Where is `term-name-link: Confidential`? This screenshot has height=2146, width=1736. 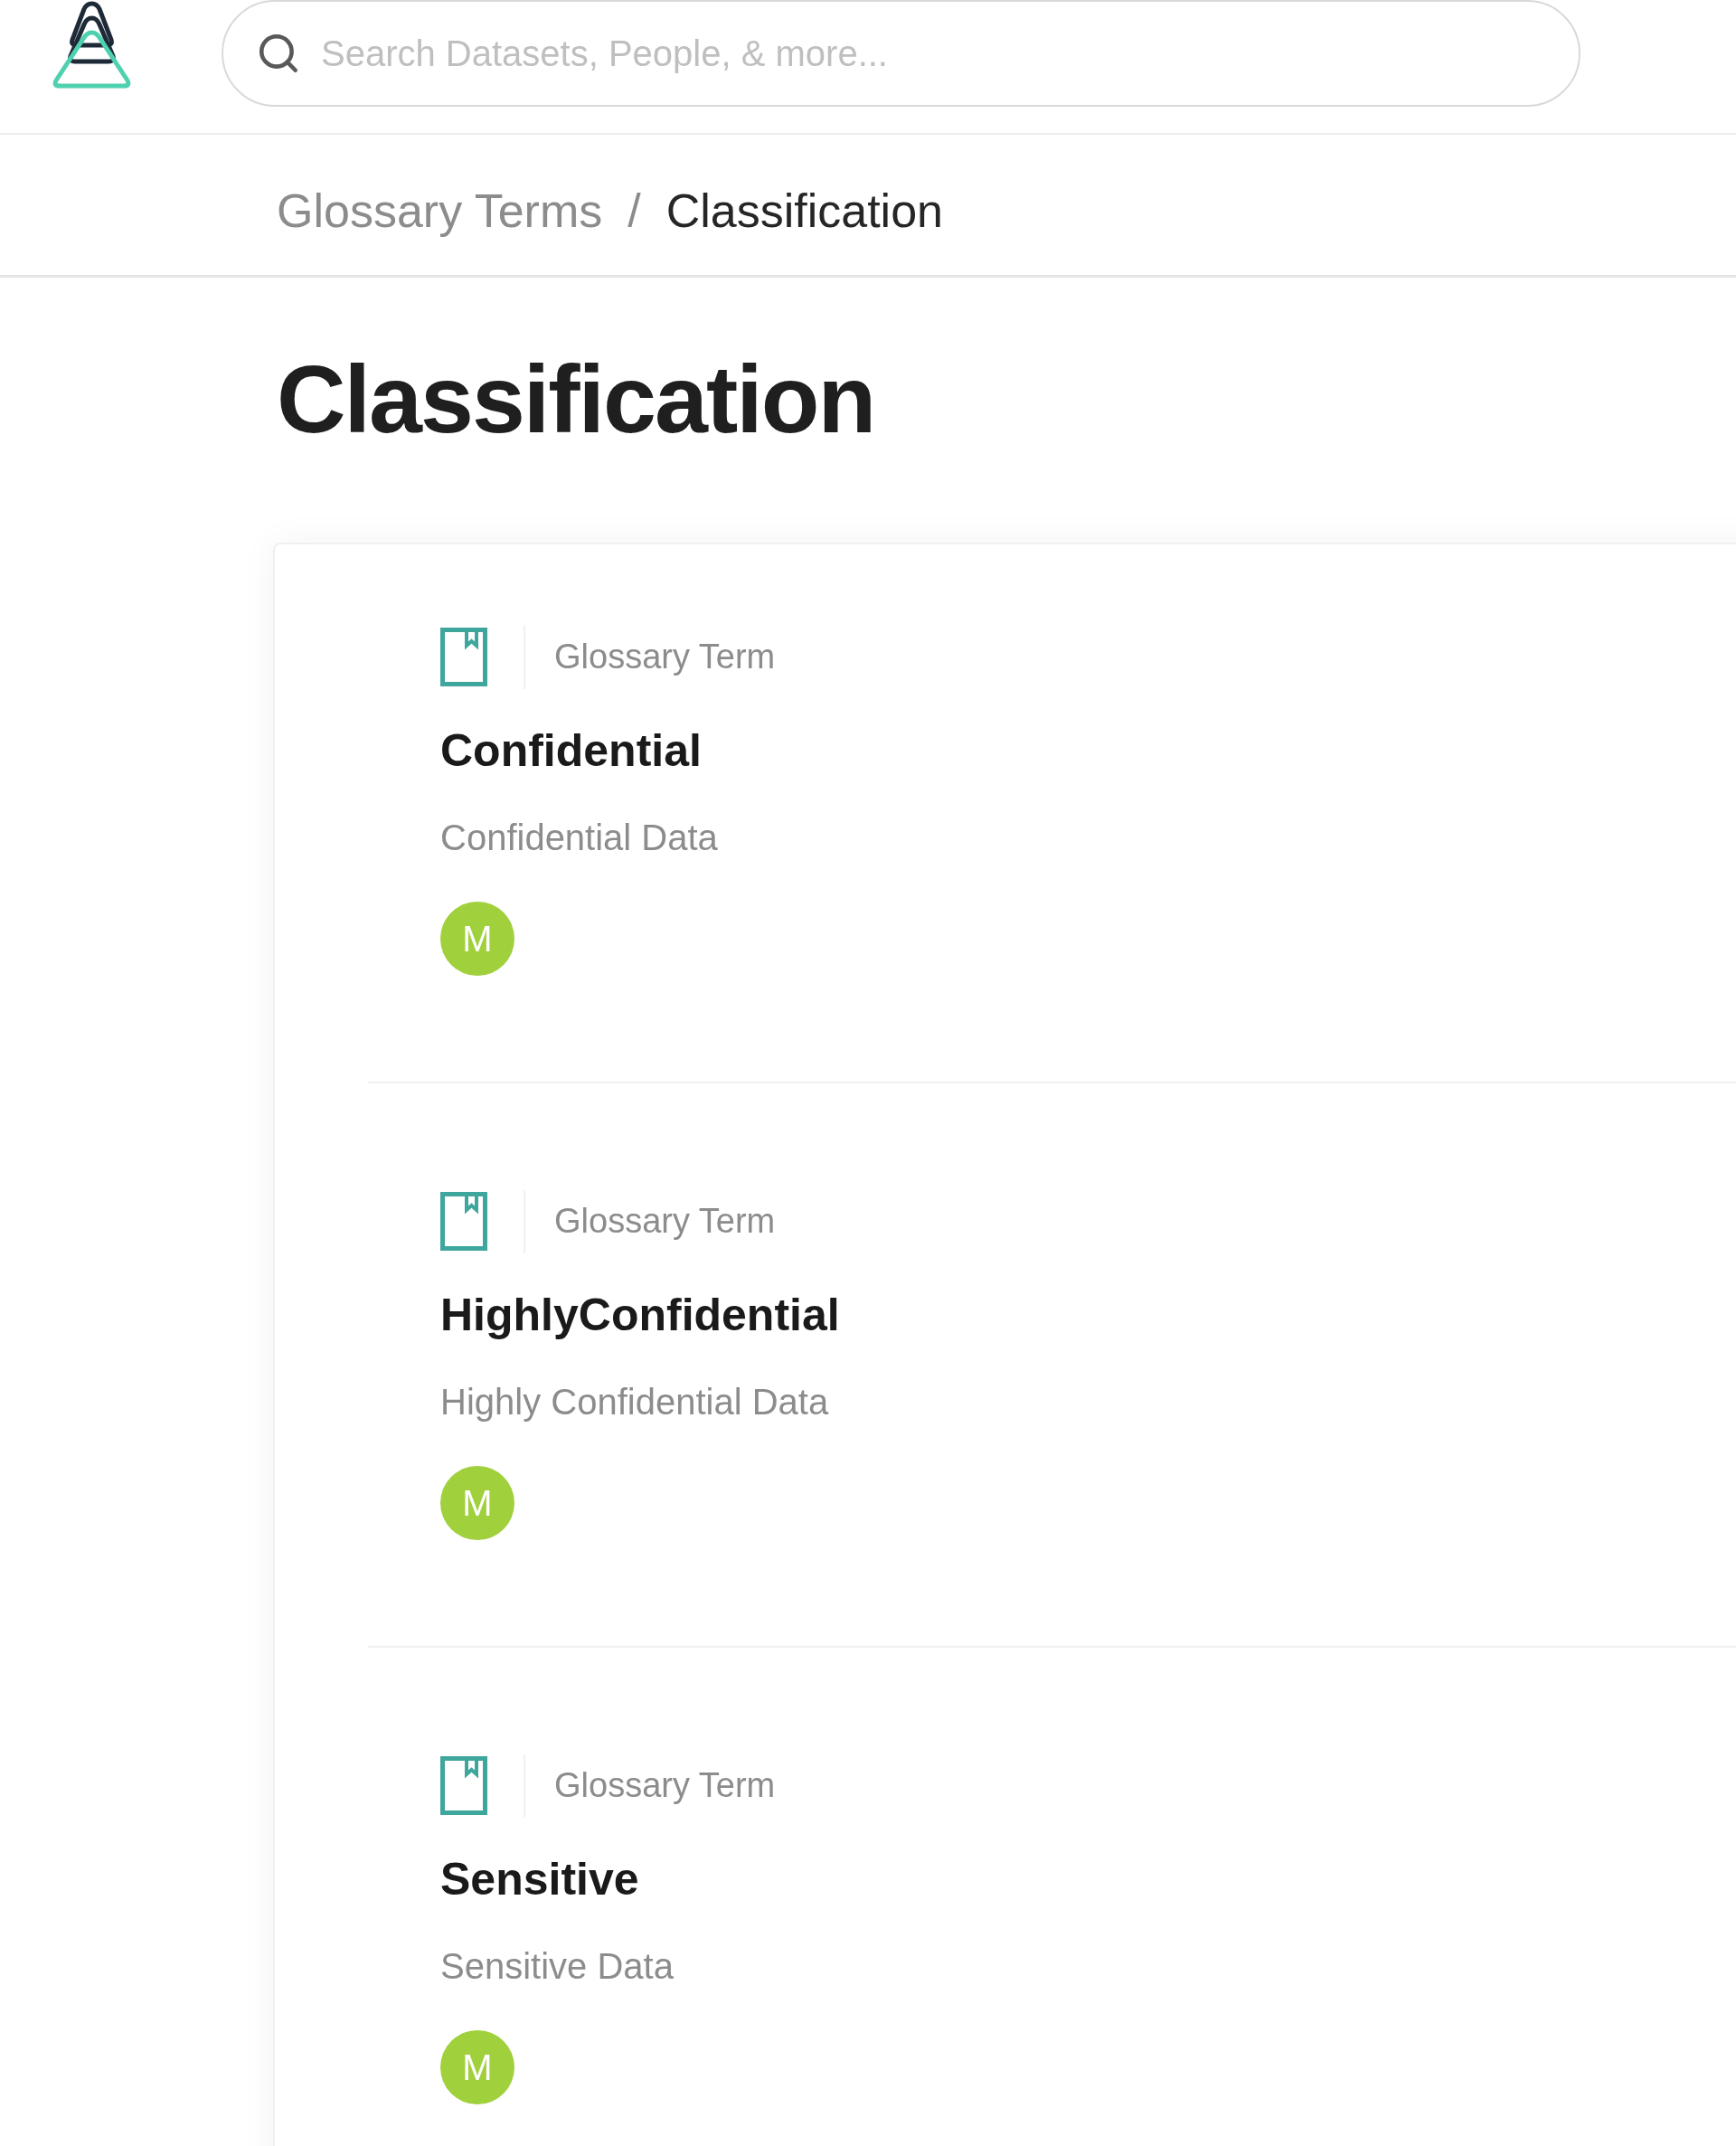 term-name-link: Confidential is located at coordinates (571, 750).